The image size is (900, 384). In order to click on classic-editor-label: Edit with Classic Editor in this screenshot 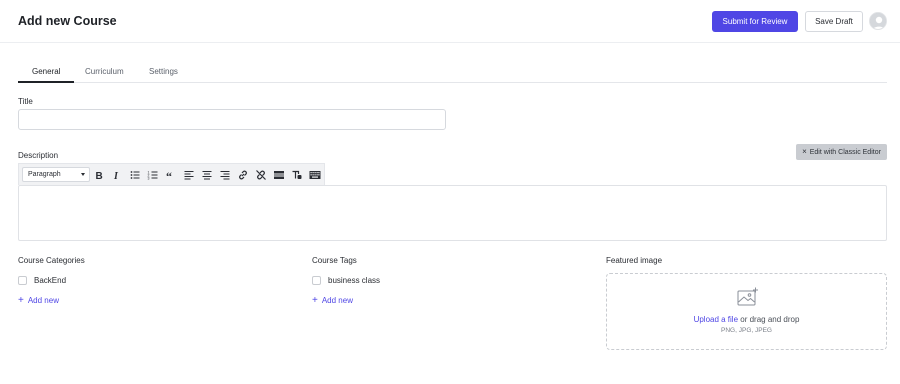, I will do `click(845, 152)`.